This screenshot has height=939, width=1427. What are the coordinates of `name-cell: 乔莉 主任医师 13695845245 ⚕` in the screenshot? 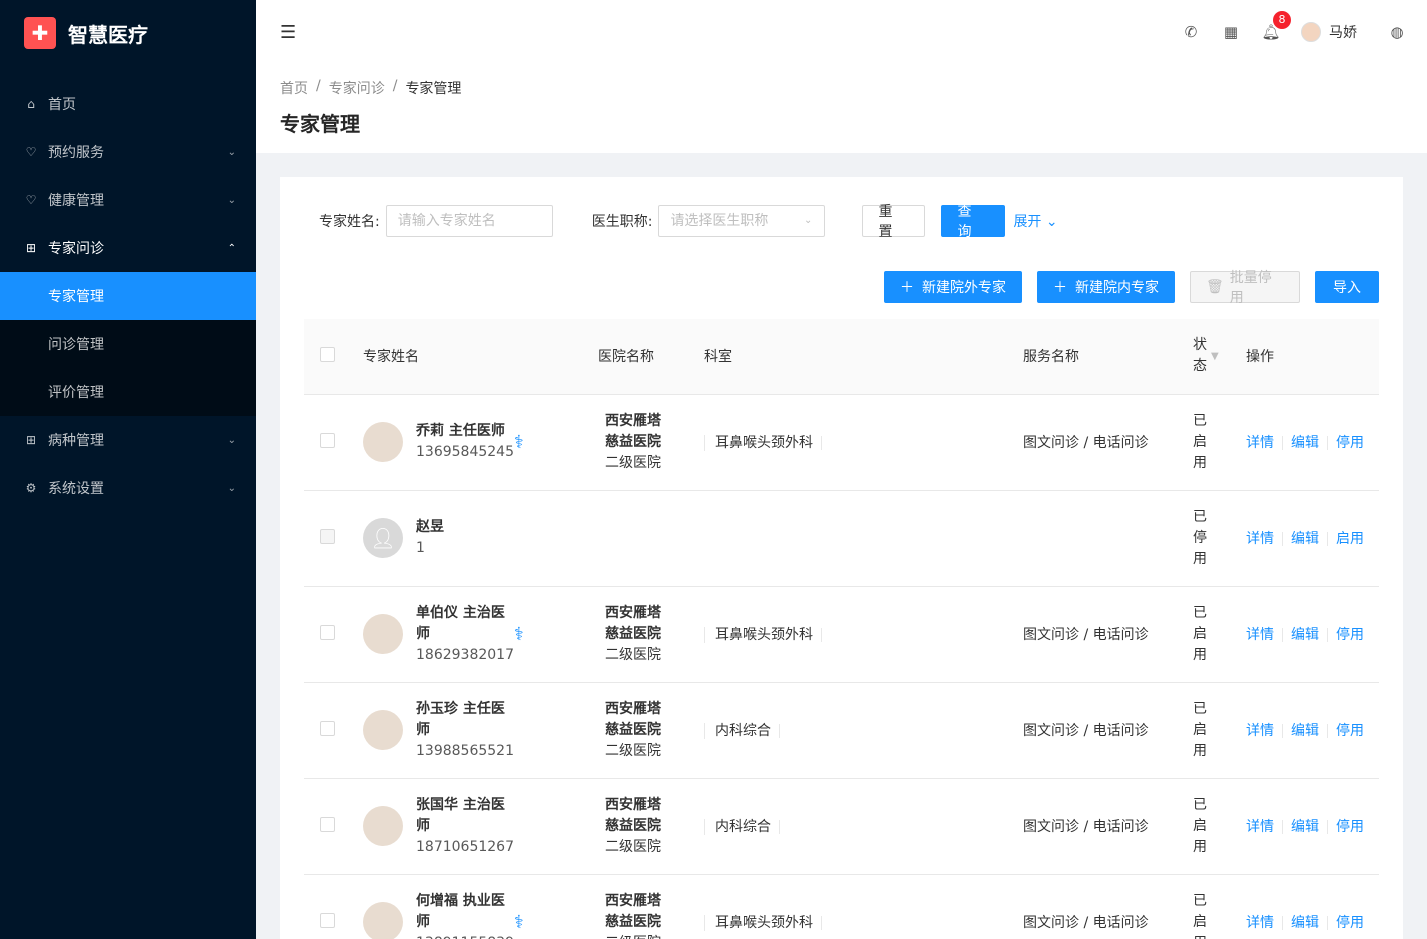 It's located at (480, 442).